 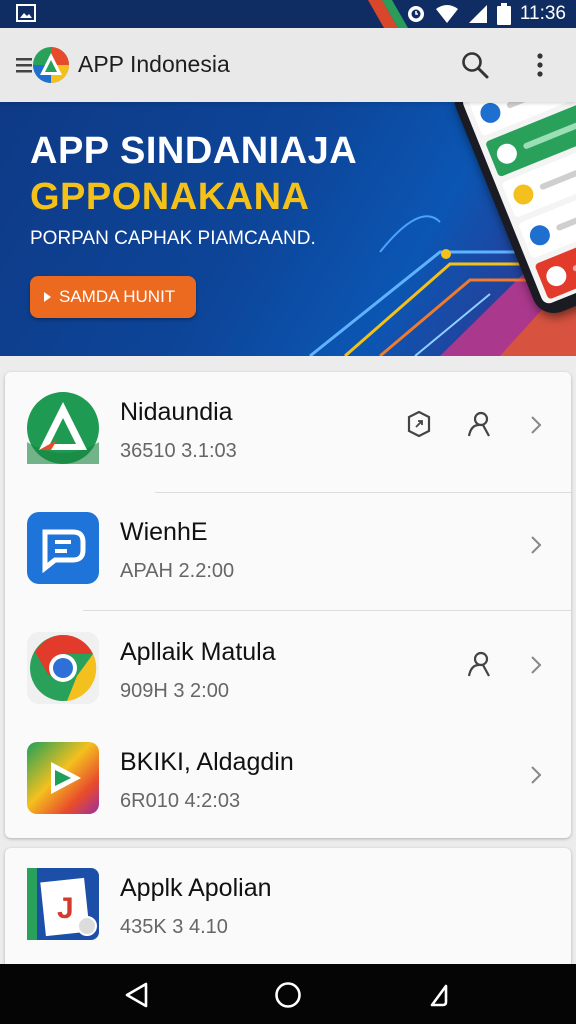 What do you see at coordinates (178, 451) in the screenshot?
I see `app-meta: 36510 3.1:03` at bounding box center [178, 451].